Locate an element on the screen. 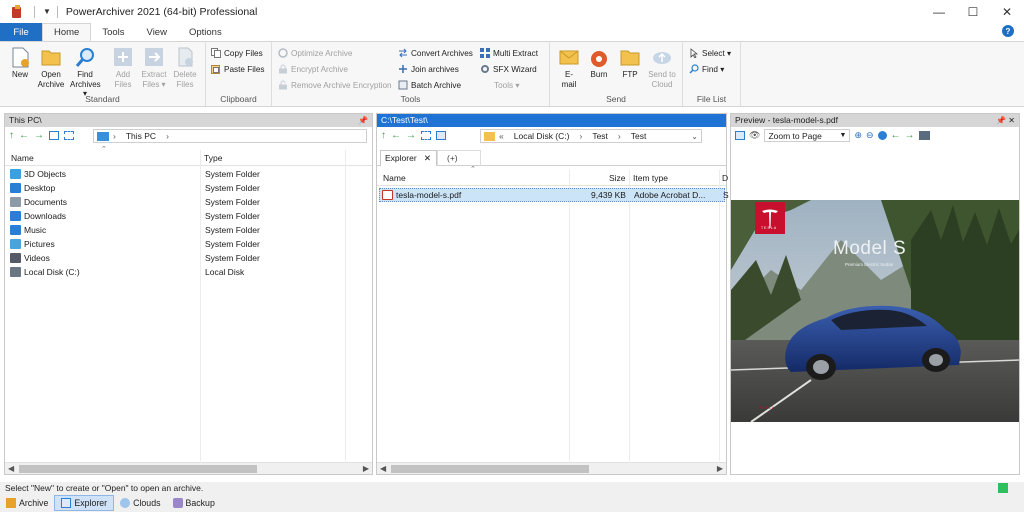 Image resolution: width=1024 pixels, height=512 pixels. preview-frame-icon is located at coordinates (740, 135).